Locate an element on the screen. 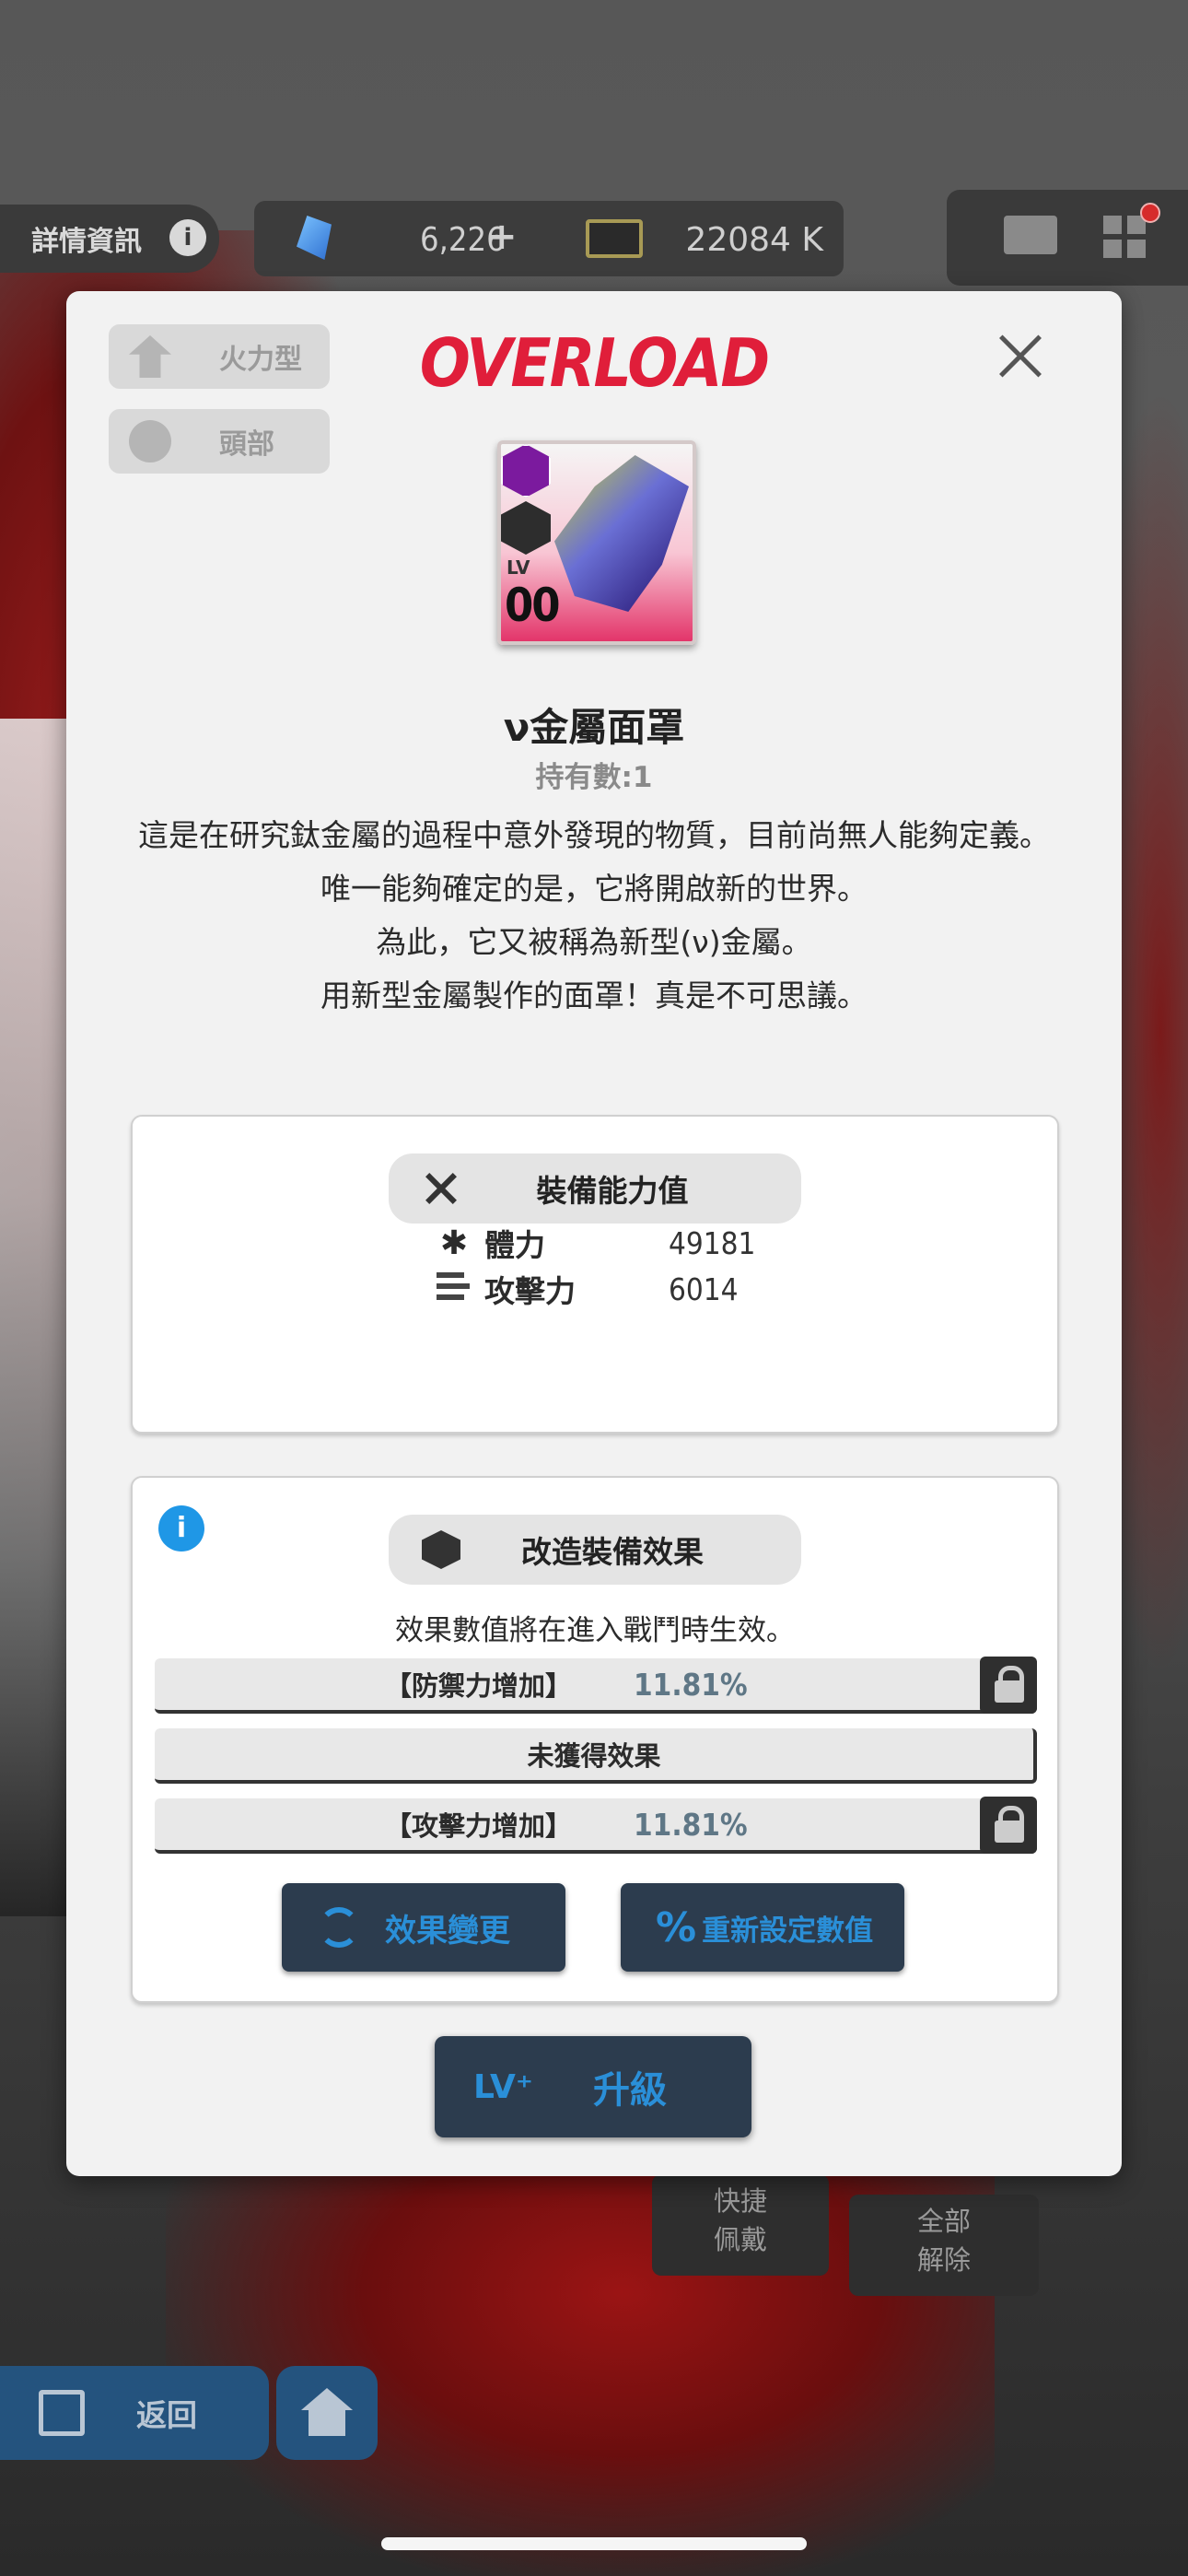  owned-count: 持有數:1 is located at coordinates (594, 777).